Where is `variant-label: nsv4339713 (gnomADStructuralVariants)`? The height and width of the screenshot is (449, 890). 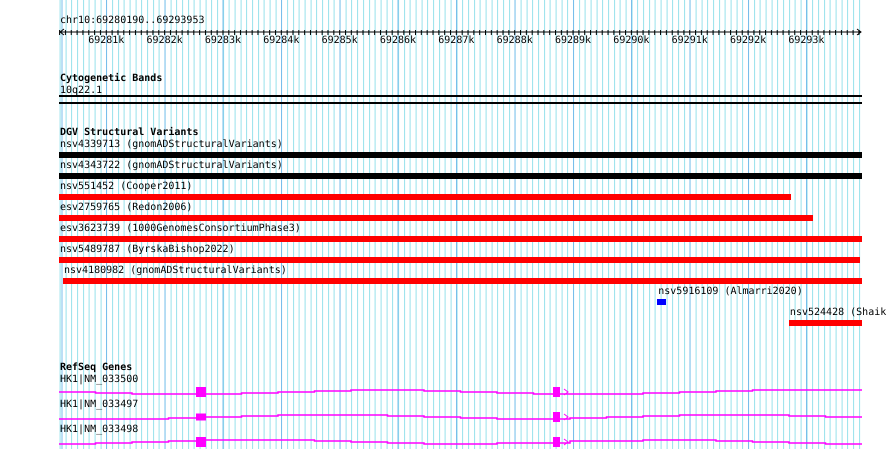
variant-label: nsv4339713 (gnomADStructuralVariants) is located at coordinates (171, 145).